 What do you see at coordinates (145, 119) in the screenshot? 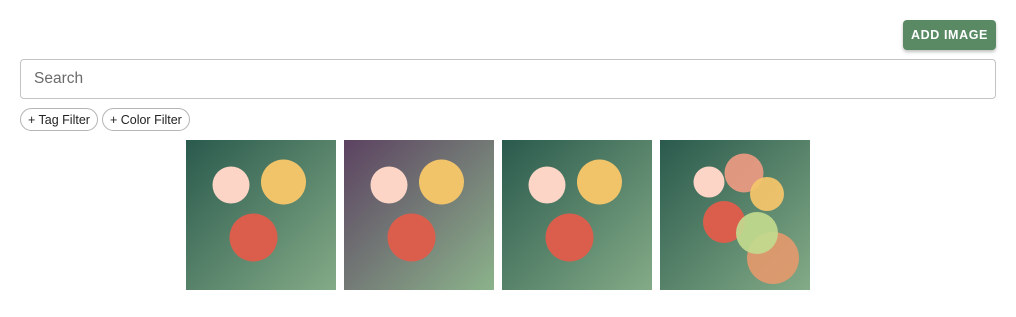
I see `color-filter-chip: + Color Filter` at bounding box center [145, 119].